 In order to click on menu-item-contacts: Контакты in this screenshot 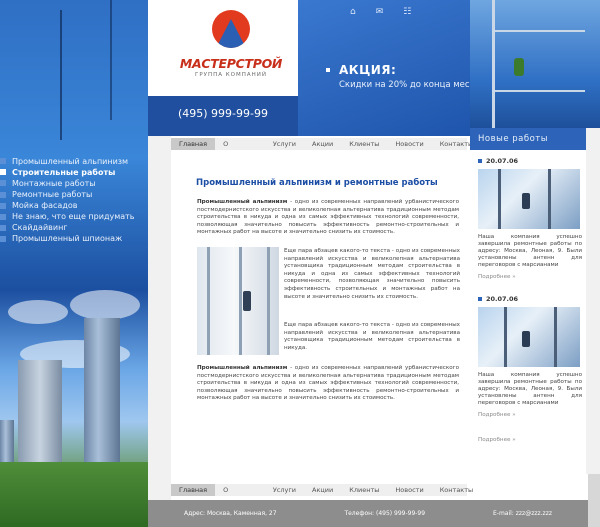, I will do `click(456, 490)`.